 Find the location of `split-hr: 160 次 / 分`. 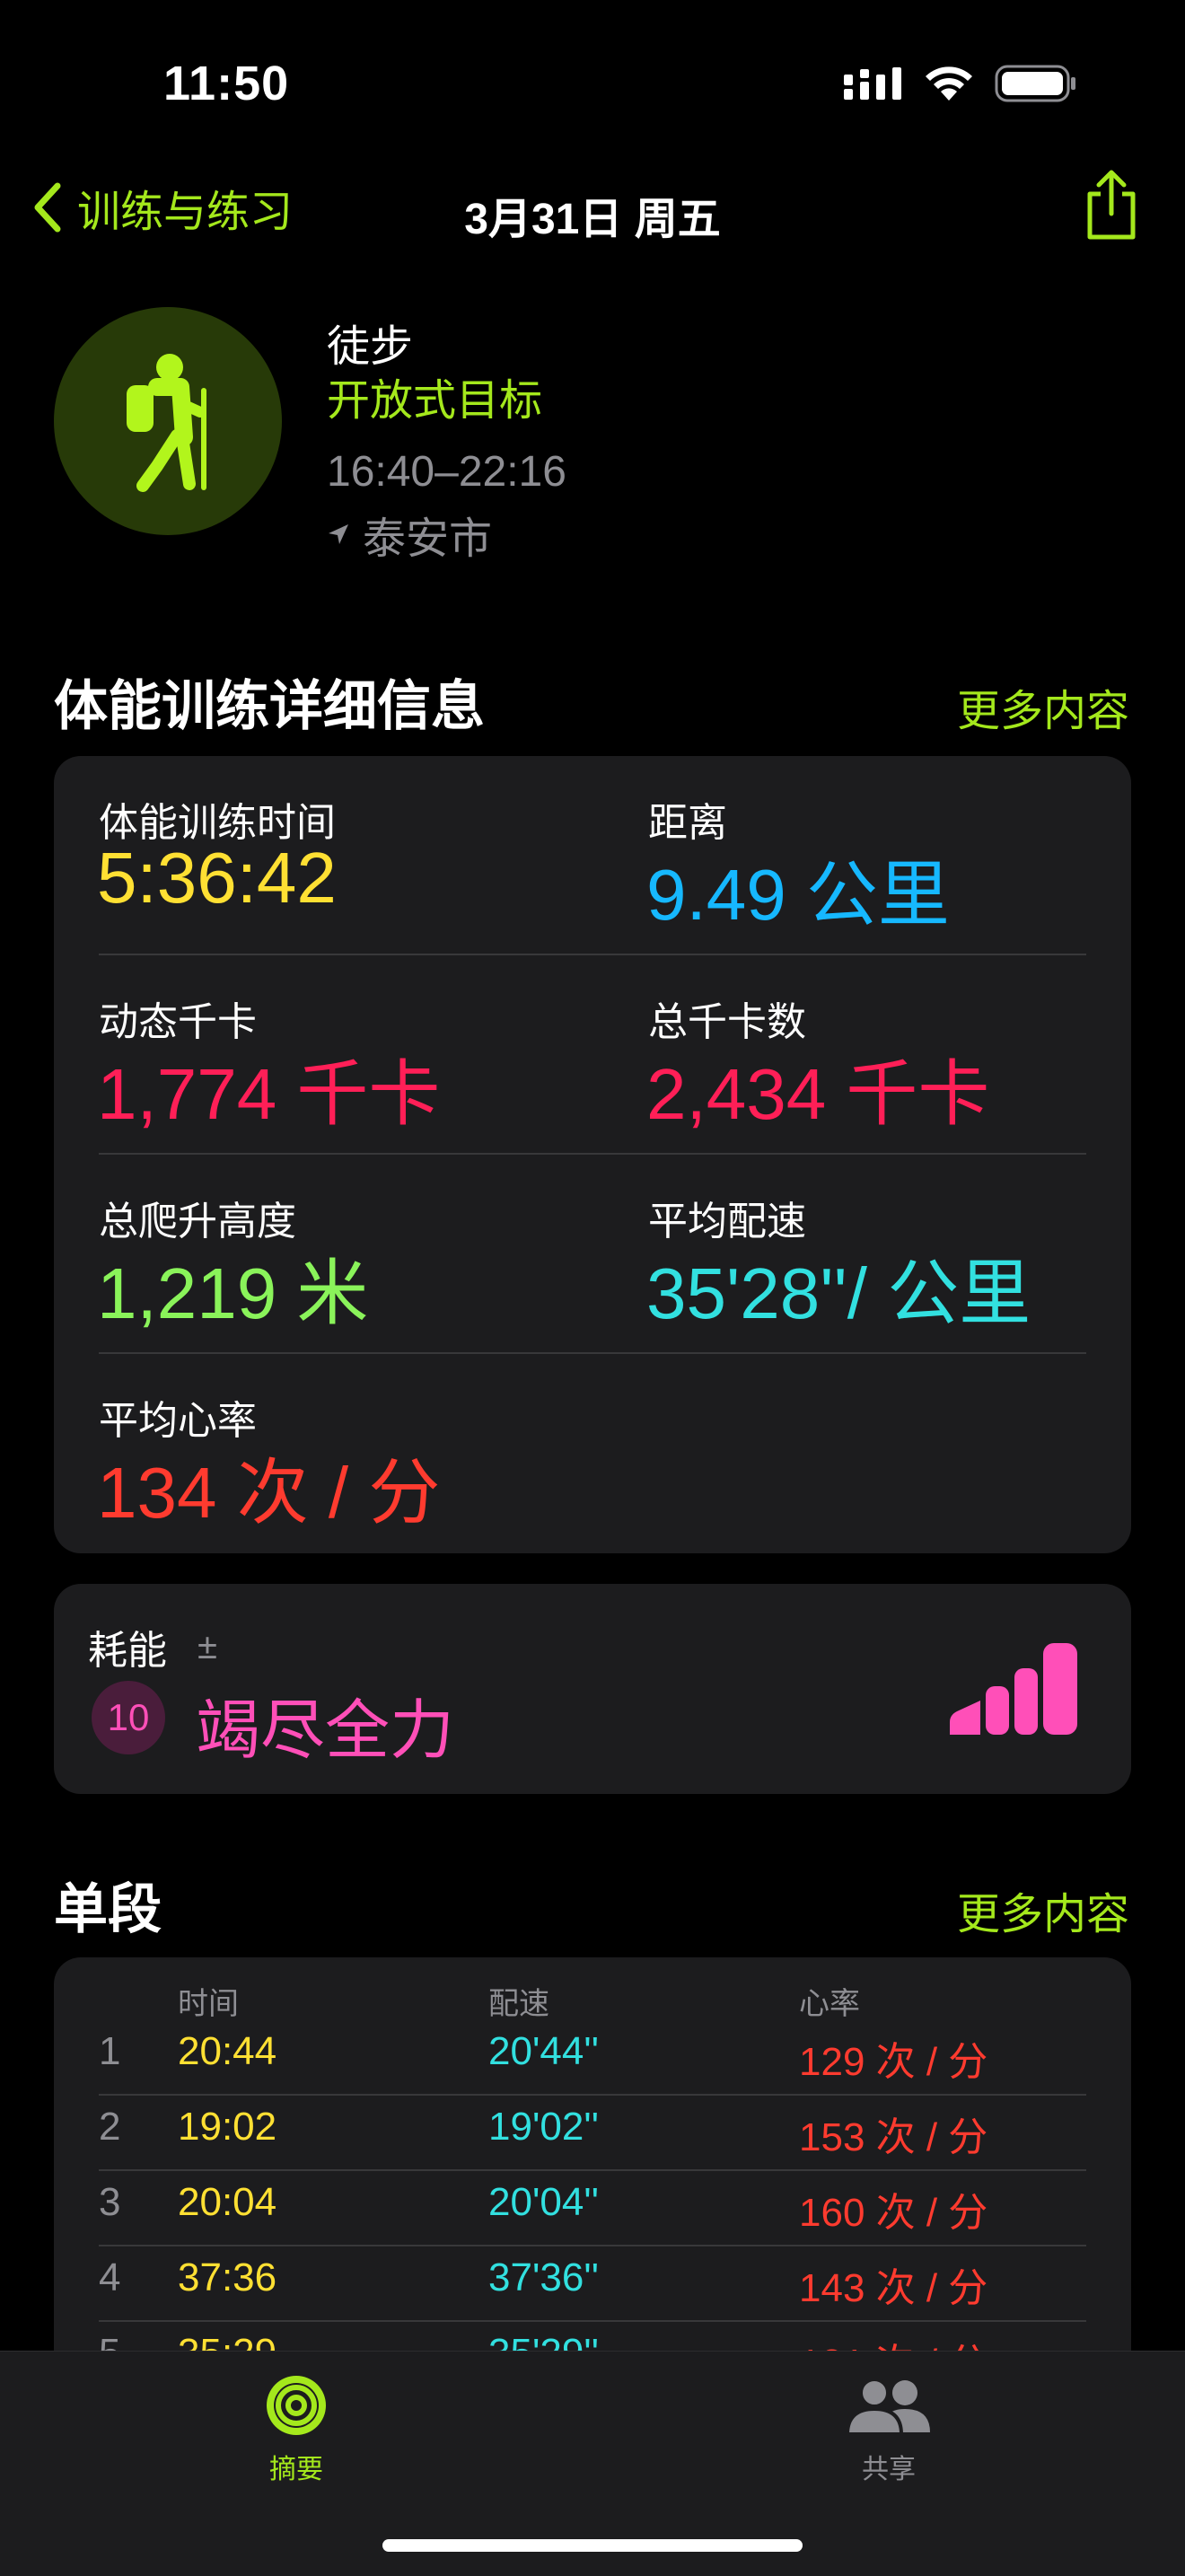

split-hr: 160 次 / 分 is located at coordinates (893, 2213).